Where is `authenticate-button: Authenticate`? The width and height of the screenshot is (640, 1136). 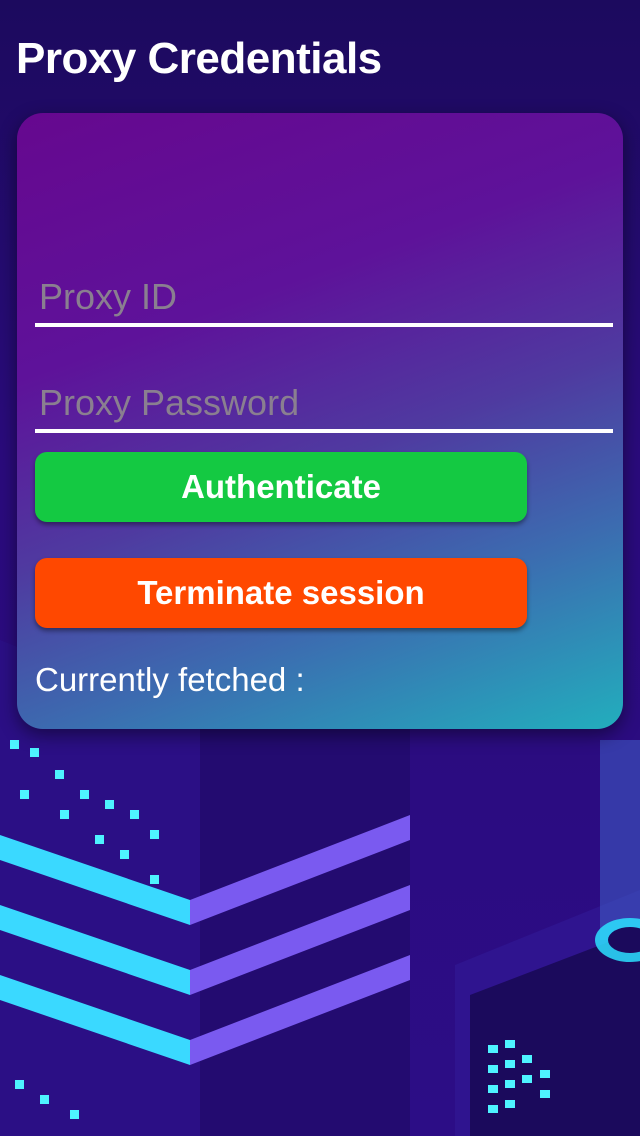
authenticate-button: Authenticate is located at coordinates (281, 487).